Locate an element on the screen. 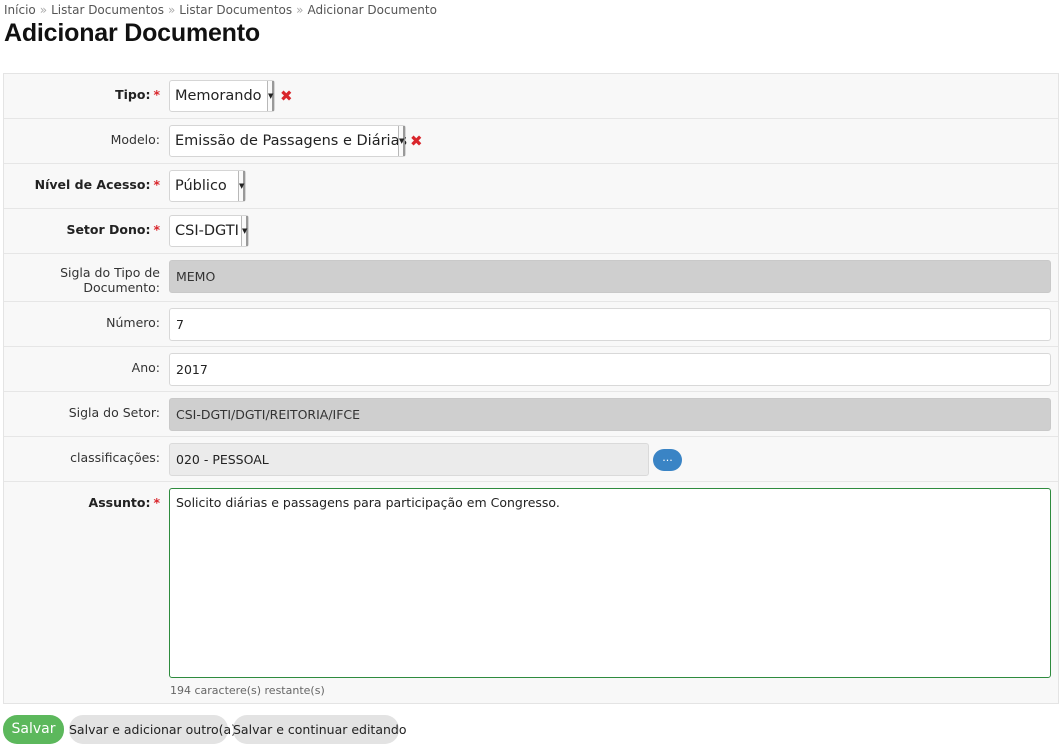 Image resolution: width=1059 pixels, height=751 pixels. classificacoes-input: 020 - PESSOAL is located at coordinates (409, 459).